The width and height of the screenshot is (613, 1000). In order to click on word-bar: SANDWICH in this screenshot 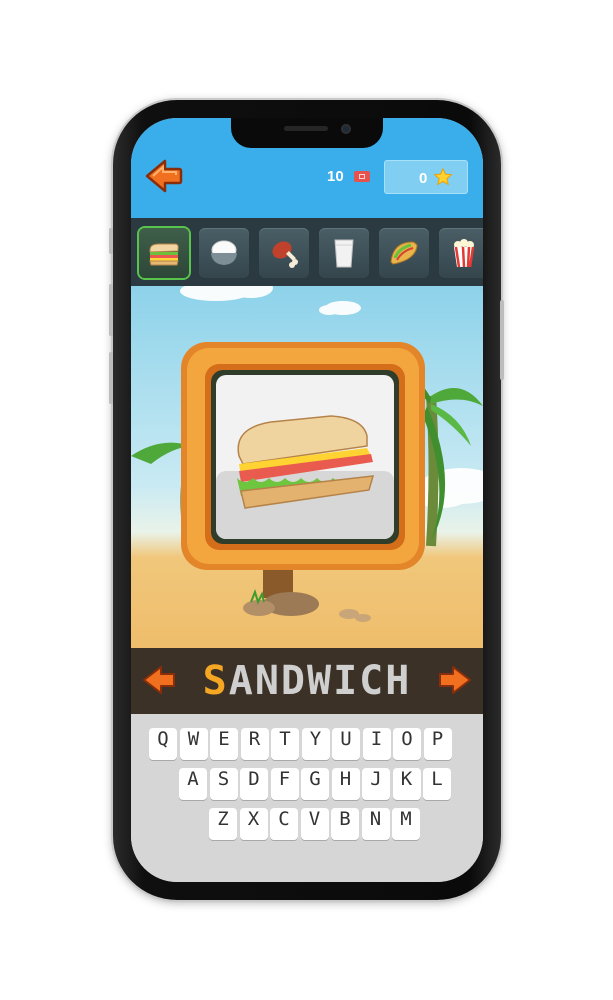, I will do `click(307, 681)`.